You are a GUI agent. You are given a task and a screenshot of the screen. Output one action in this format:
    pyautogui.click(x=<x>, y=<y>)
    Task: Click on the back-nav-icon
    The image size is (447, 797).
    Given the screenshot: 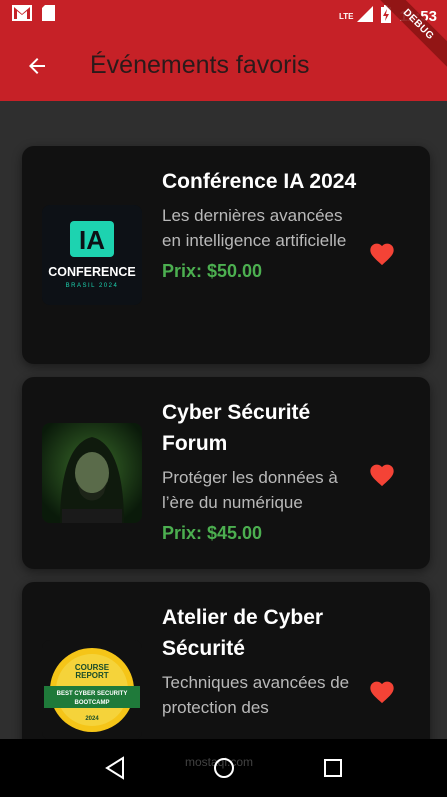 What is the action you would take?
    pyautogui.click(x=114, y=768)
    